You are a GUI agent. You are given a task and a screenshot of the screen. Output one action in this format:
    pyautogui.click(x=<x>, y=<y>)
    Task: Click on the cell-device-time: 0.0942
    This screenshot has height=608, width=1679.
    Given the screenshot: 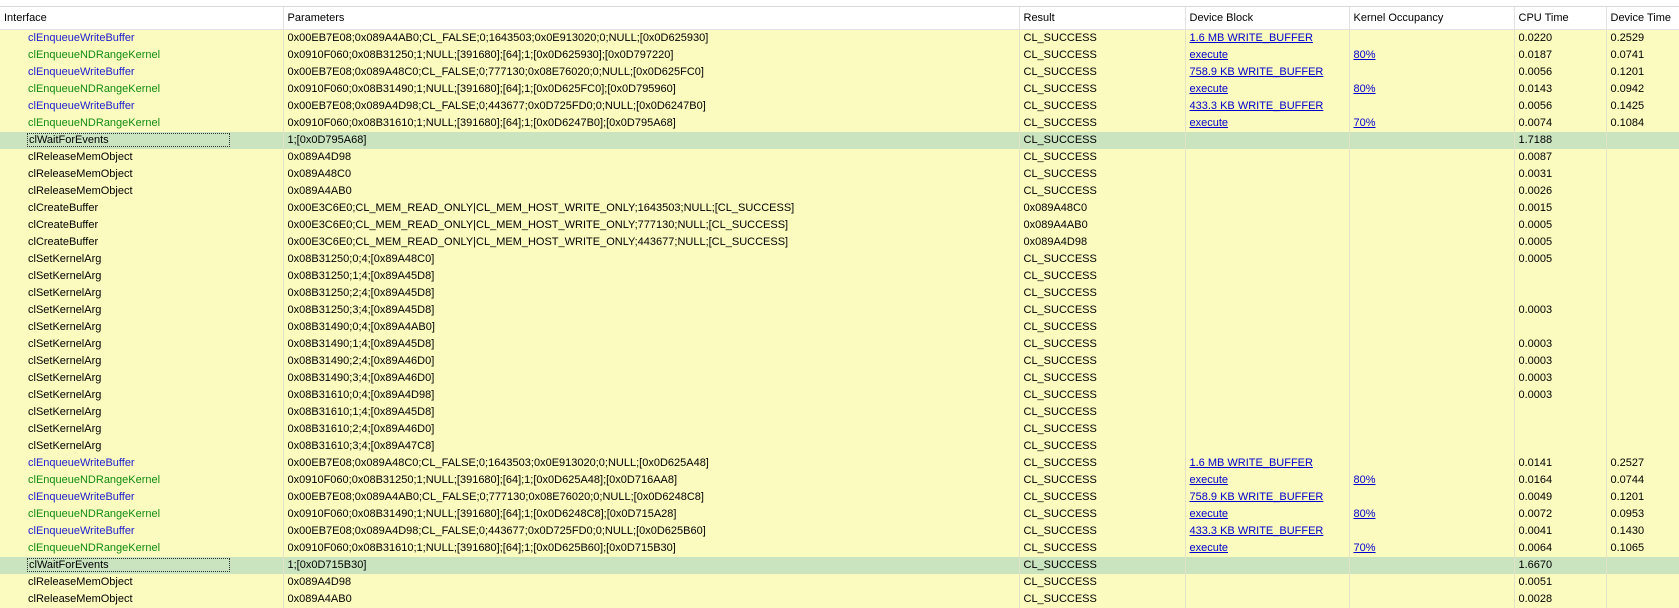 What is the action you would take?
    pyautogui.click(x=1642, y=89)
    